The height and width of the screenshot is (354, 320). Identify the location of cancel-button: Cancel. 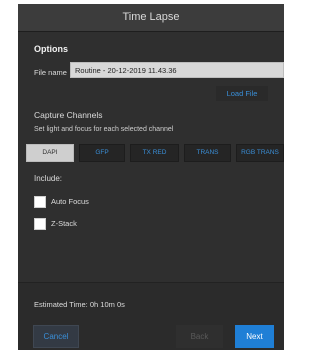
(56, 336).